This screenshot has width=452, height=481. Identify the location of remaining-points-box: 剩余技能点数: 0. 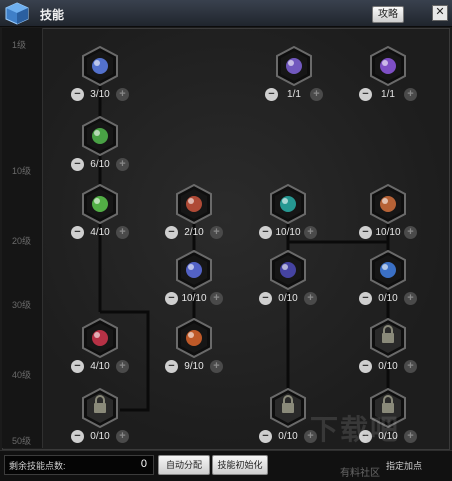
(79, 465).